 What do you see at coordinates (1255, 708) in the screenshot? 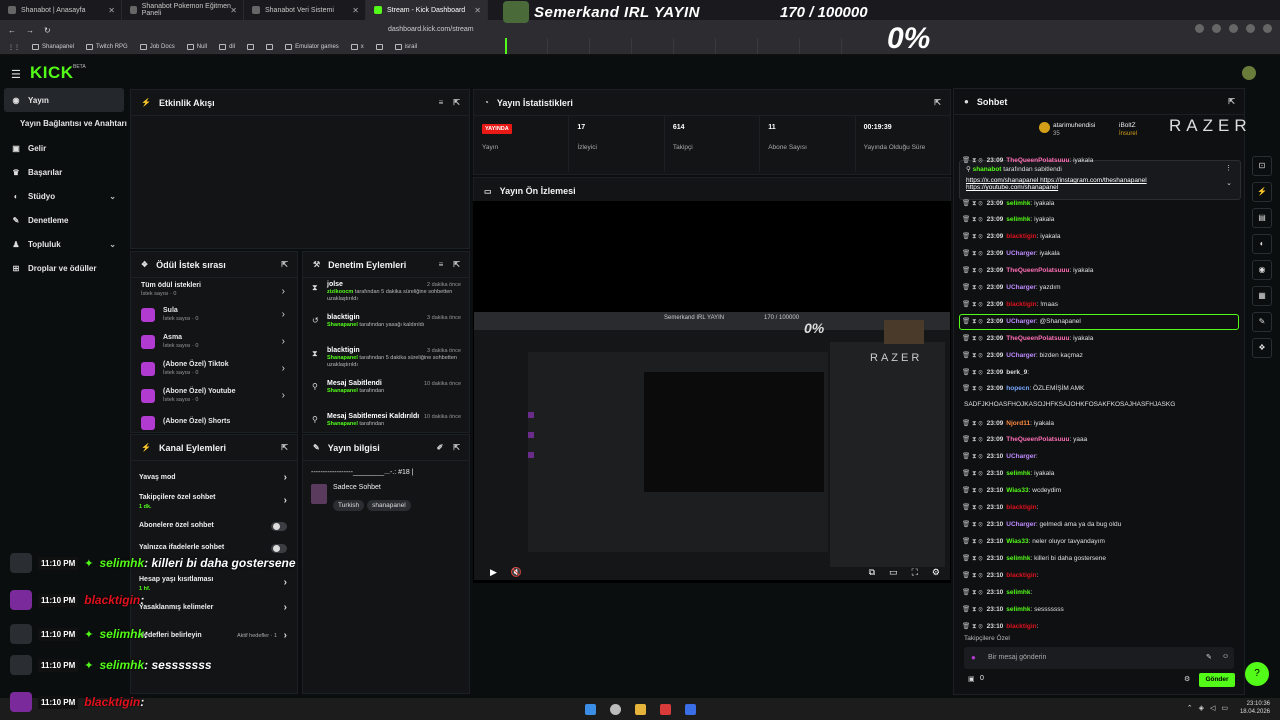
I see `taskbar-clock: 23:10:36 18.04.2026` at bounding box center [1255, 708].